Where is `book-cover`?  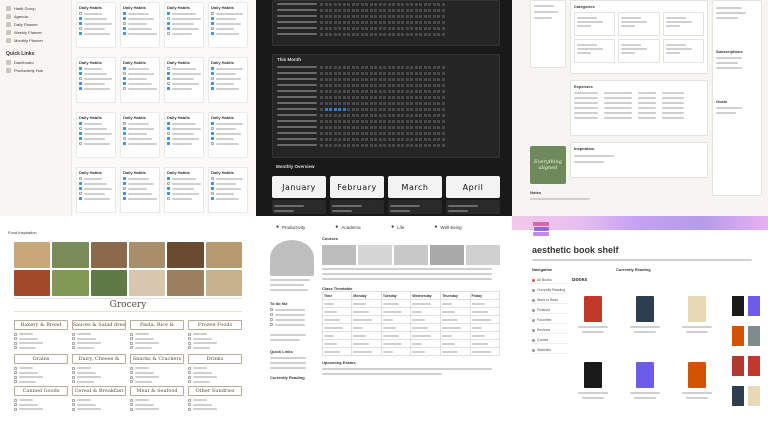 book-cover is located at coordinates (754, 306).